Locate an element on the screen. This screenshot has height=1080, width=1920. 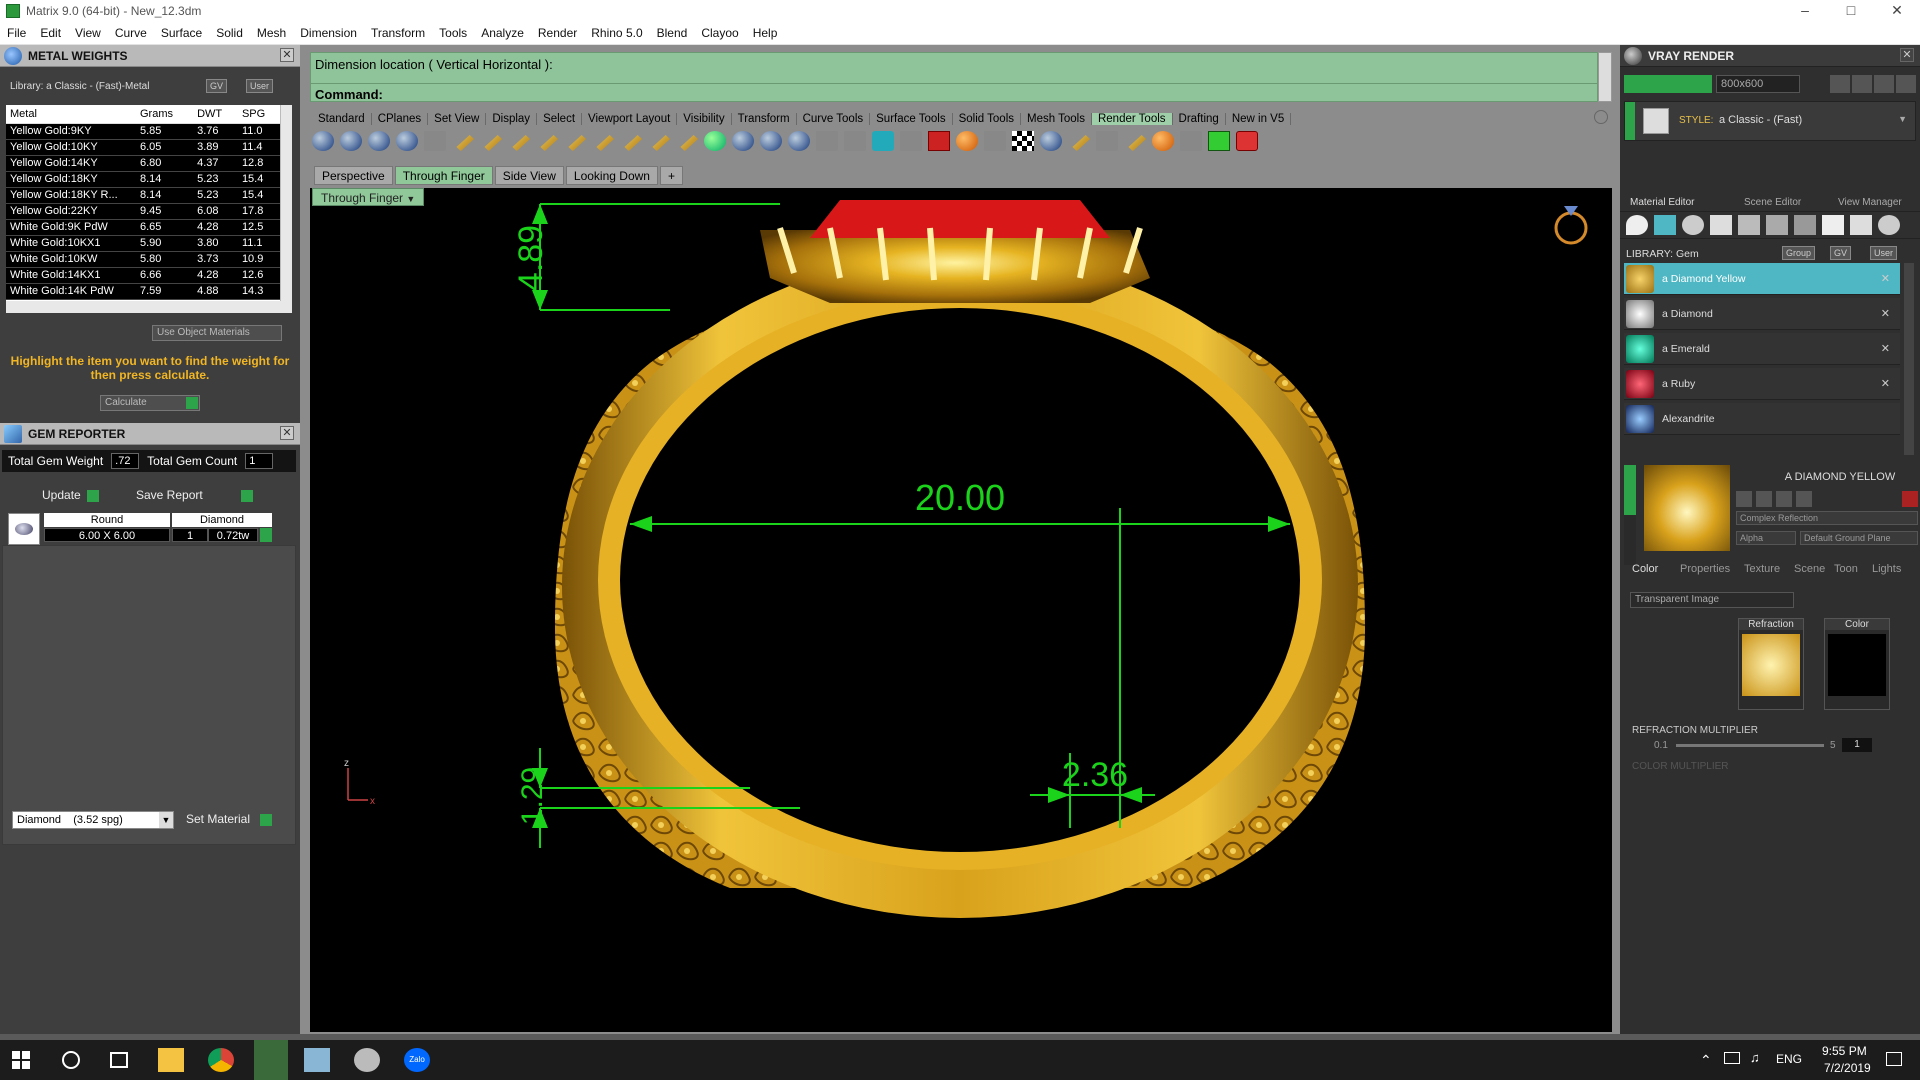
table-row: White Gold:10KW 5.80 3.73 10.9 is located at coordinates (143, 259).